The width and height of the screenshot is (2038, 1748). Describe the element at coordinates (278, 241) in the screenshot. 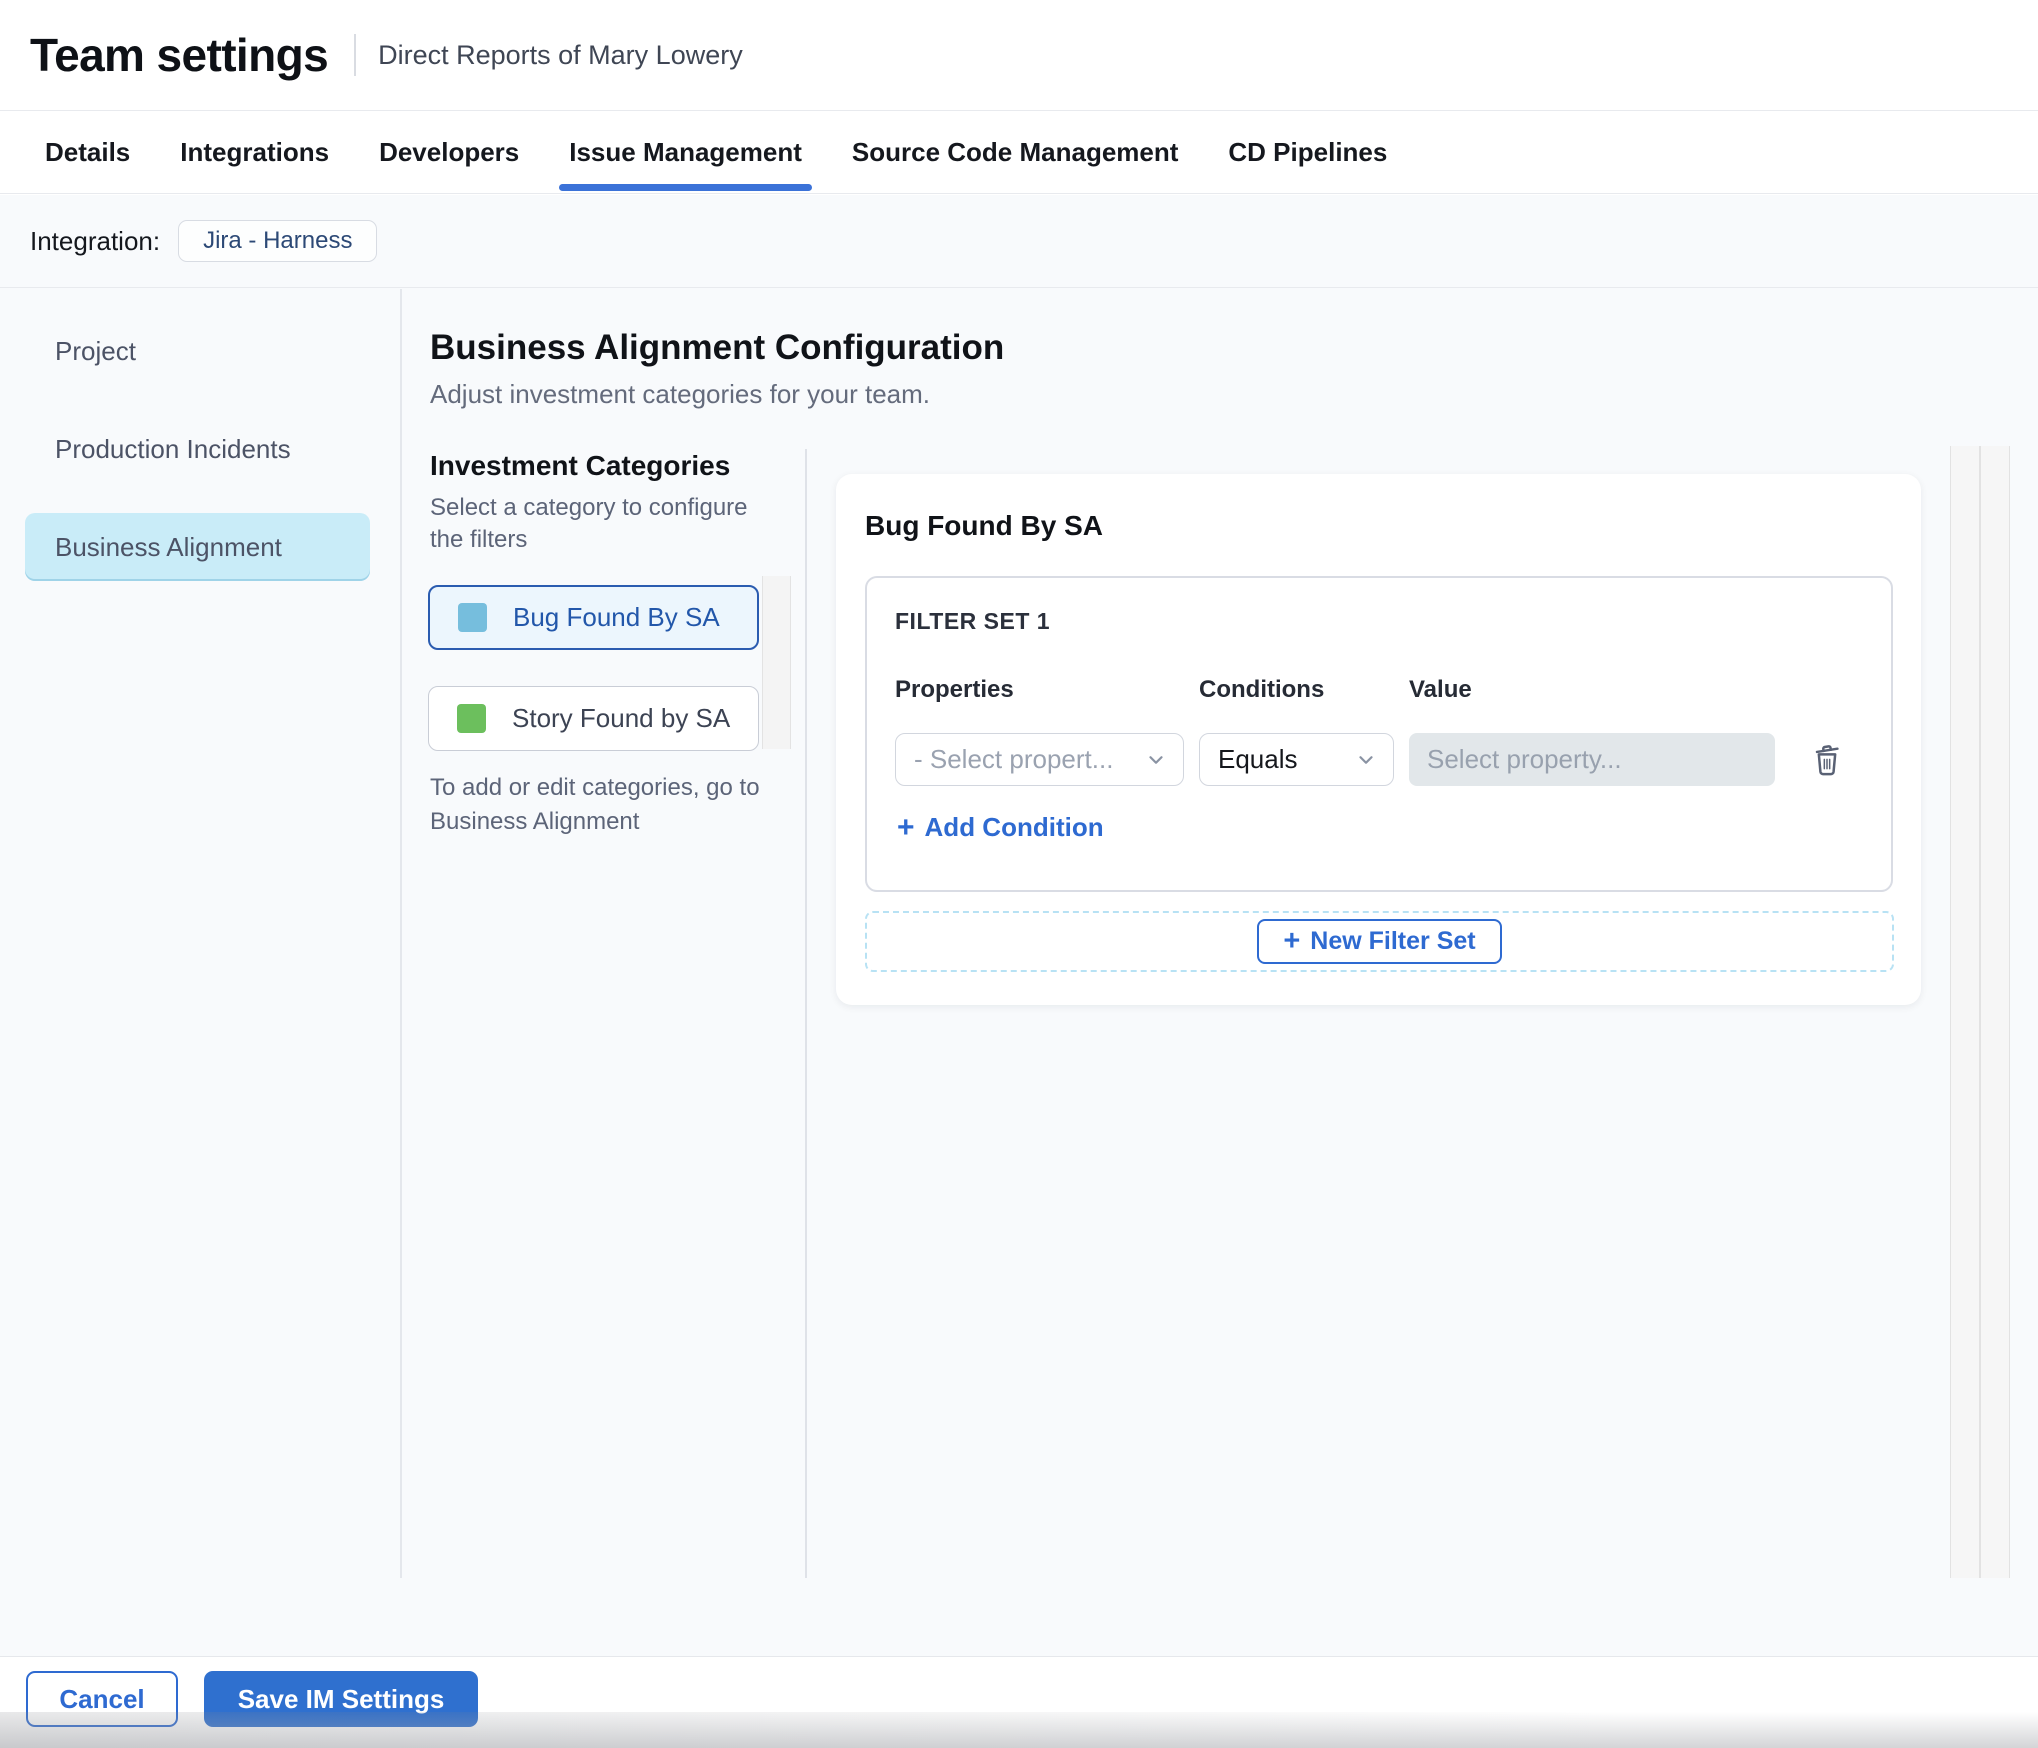

I see `integration-chip: Jira - Harness` at that location.